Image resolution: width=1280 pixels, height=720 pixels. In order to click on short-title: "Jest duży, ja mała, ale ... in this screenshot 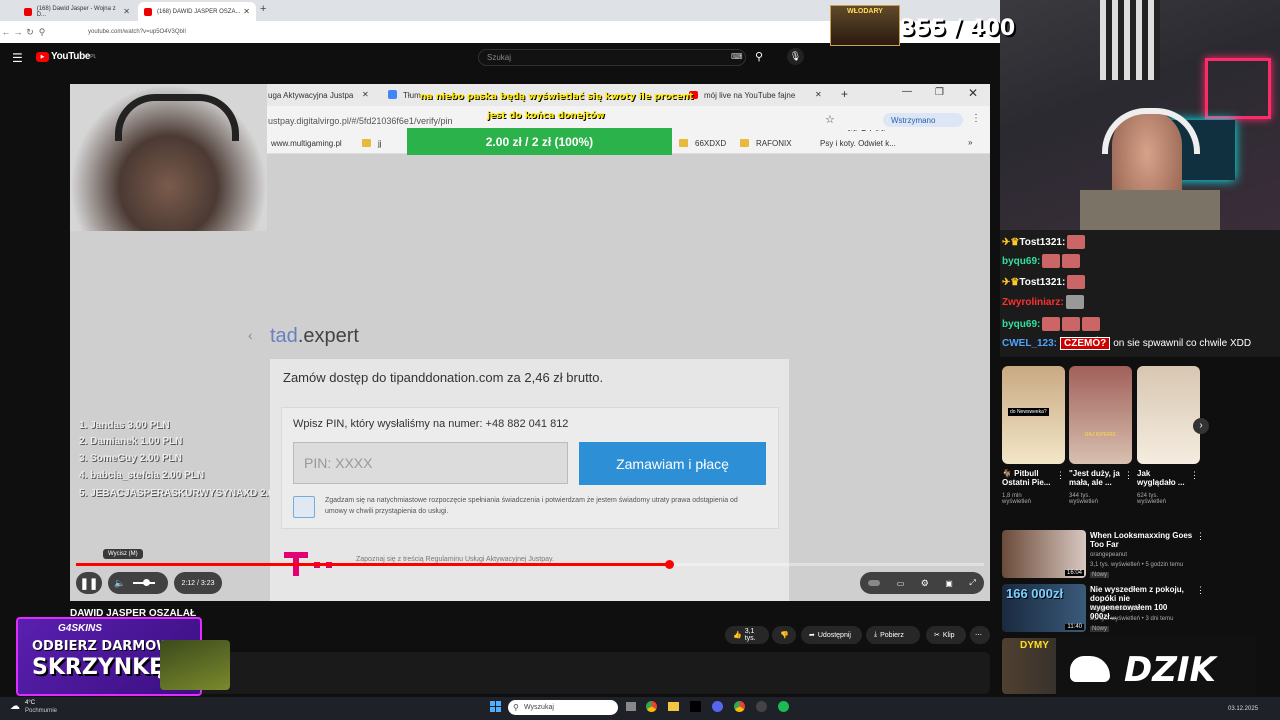, I will do `click(1096, 478)`.